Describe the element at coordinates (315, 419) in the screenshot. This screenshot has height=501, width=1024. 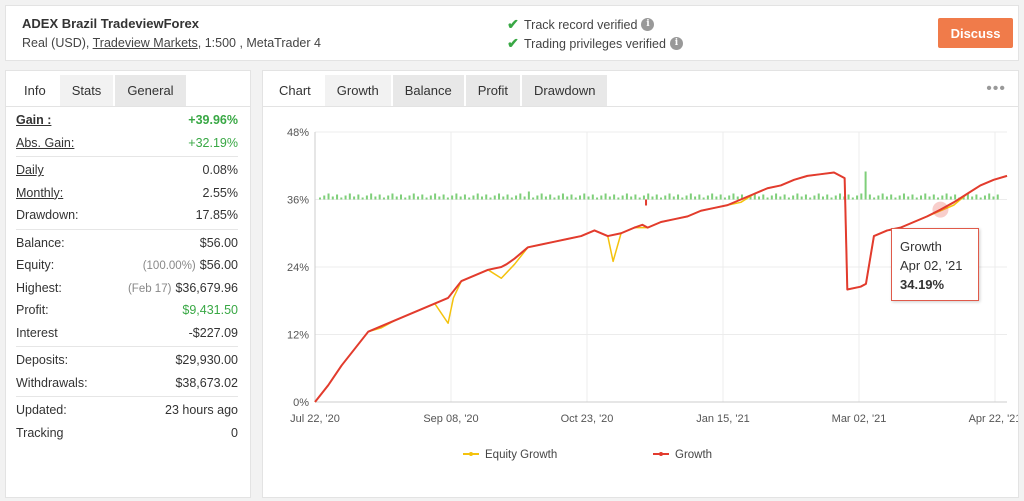
I see `x-tick-label: Jul 22, '20` at that location.